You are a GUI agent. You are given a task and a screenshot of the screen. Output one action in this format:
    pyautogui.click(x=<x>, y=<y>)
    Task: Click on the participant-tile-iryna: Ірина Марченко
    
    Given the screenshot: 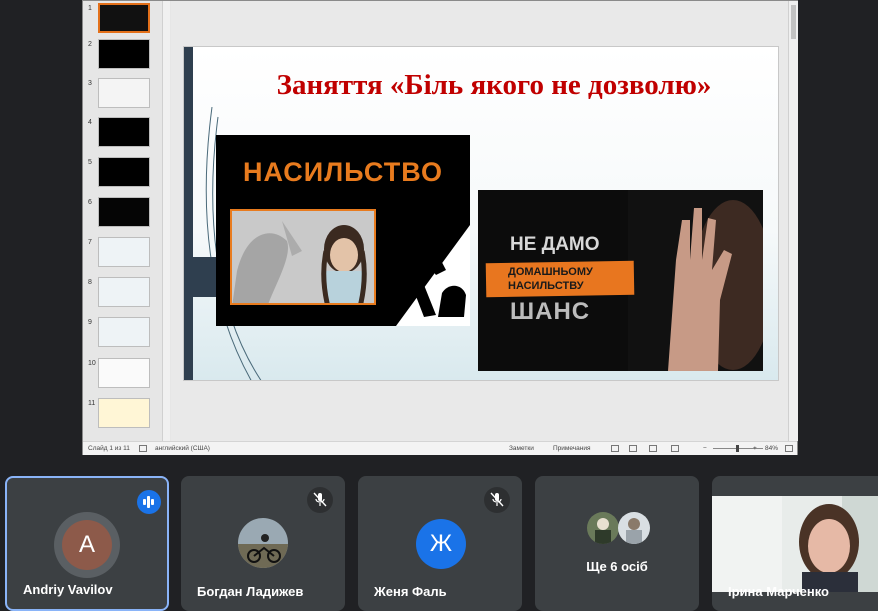 What is the action you would take?
    pyautogui.click(x=795, y=543)
    